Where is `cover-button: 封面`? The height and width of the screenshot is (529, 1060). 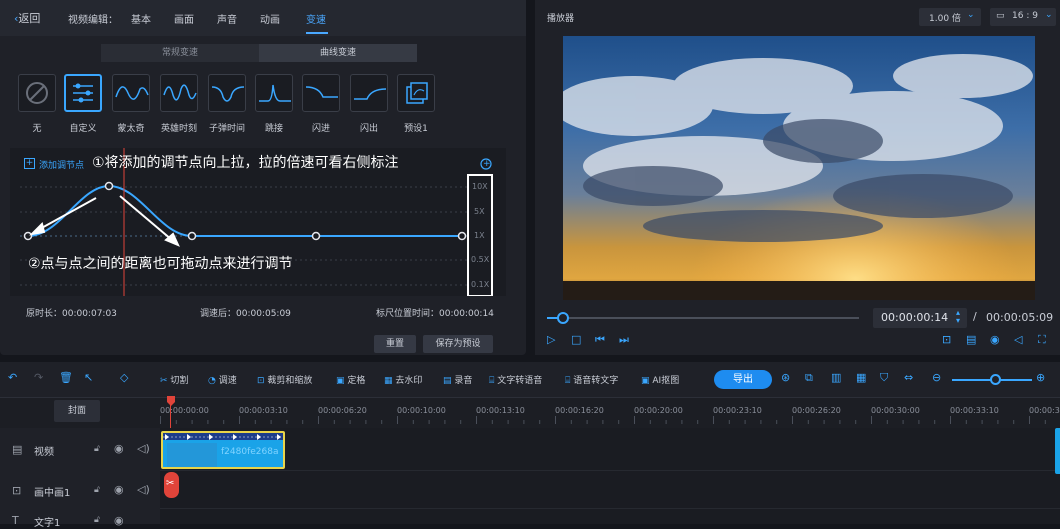
cover-button: 封面 is located at coordinates (77, 411).